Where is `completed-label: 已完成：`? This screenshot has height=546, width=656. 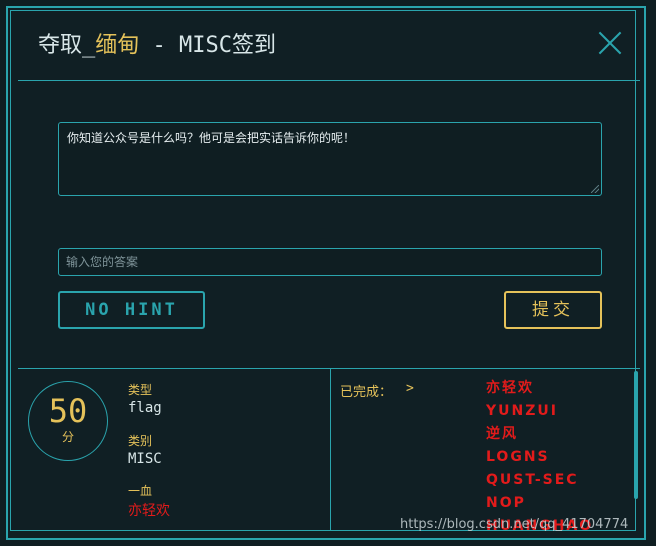
completed-label: 已完成： is located at coordinates (366, 392).